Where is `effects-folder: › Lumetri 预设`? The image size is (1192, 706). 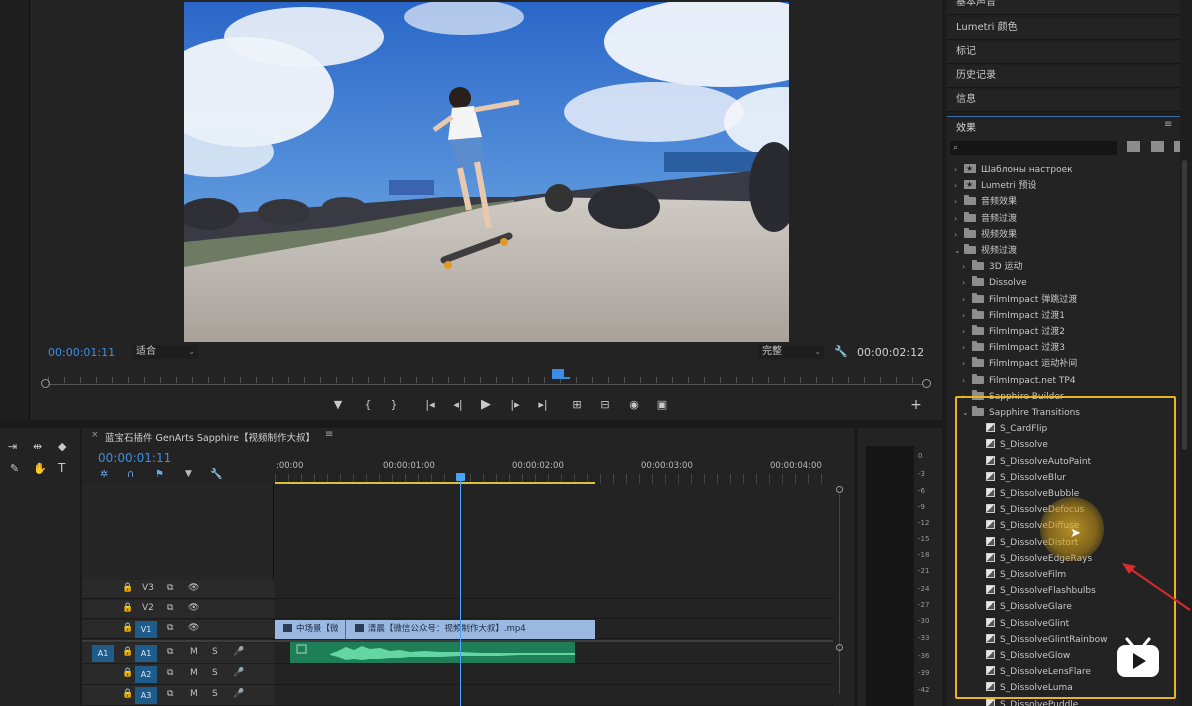 effects-folder: › Lumetri 预设 is located at coordinates (995, 185).